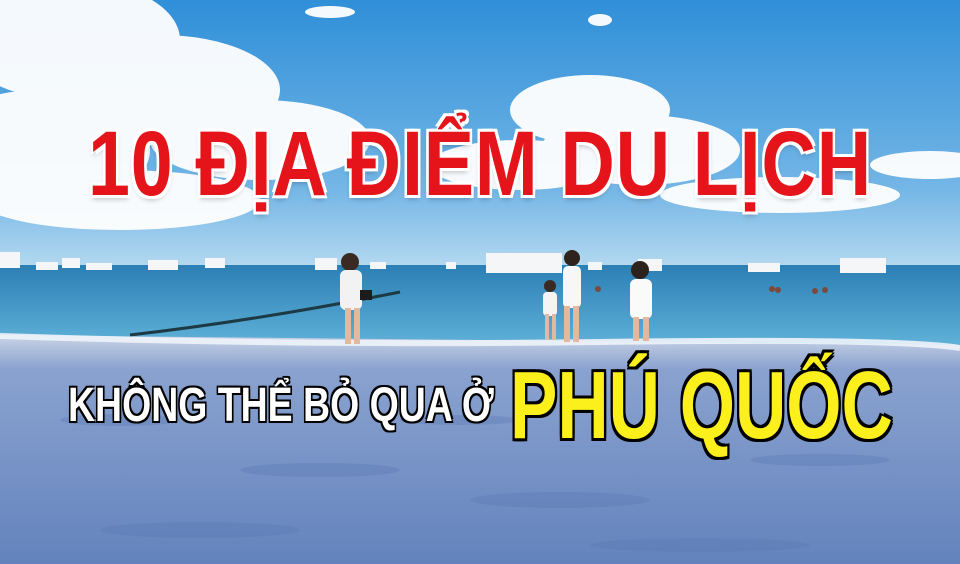  What do you see at coordinates (480, 164) in the screenshot?
I see `headline-title: 10 ĐỊA ĐIỂM DU LỊCH` at bounding box center [480, 164].